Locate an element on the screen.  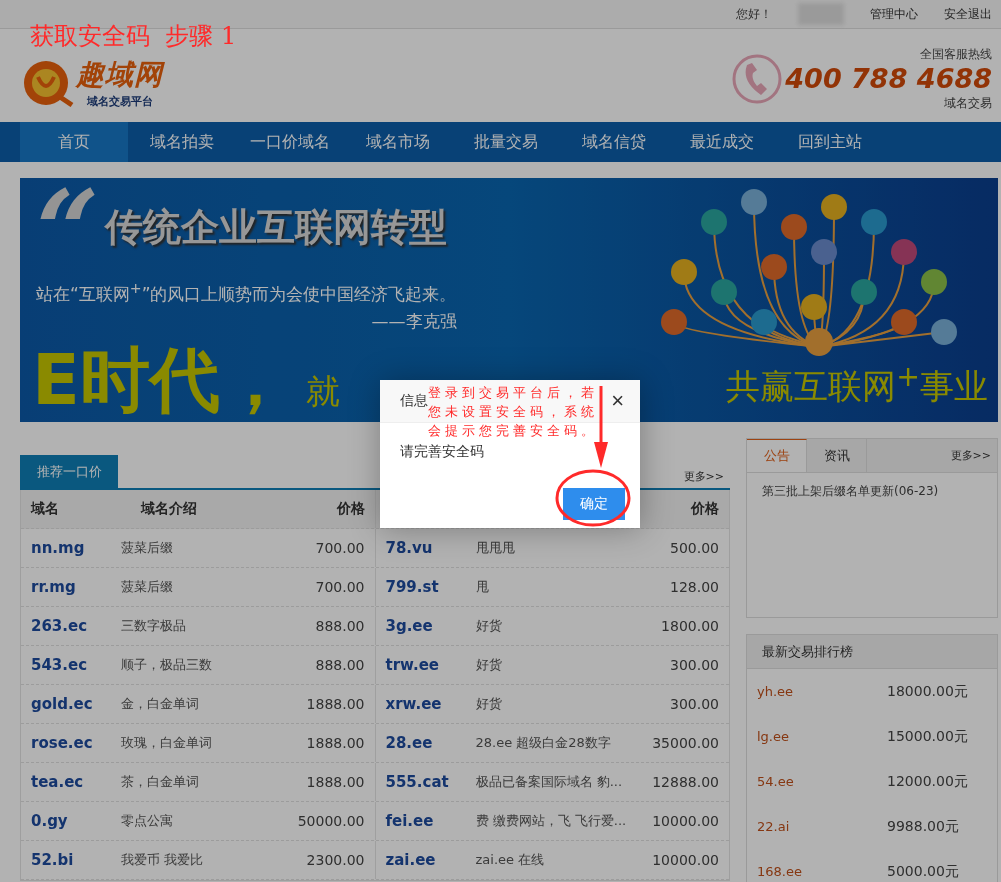
nav-item: 最近成交 is located at coordinates (722, 142).